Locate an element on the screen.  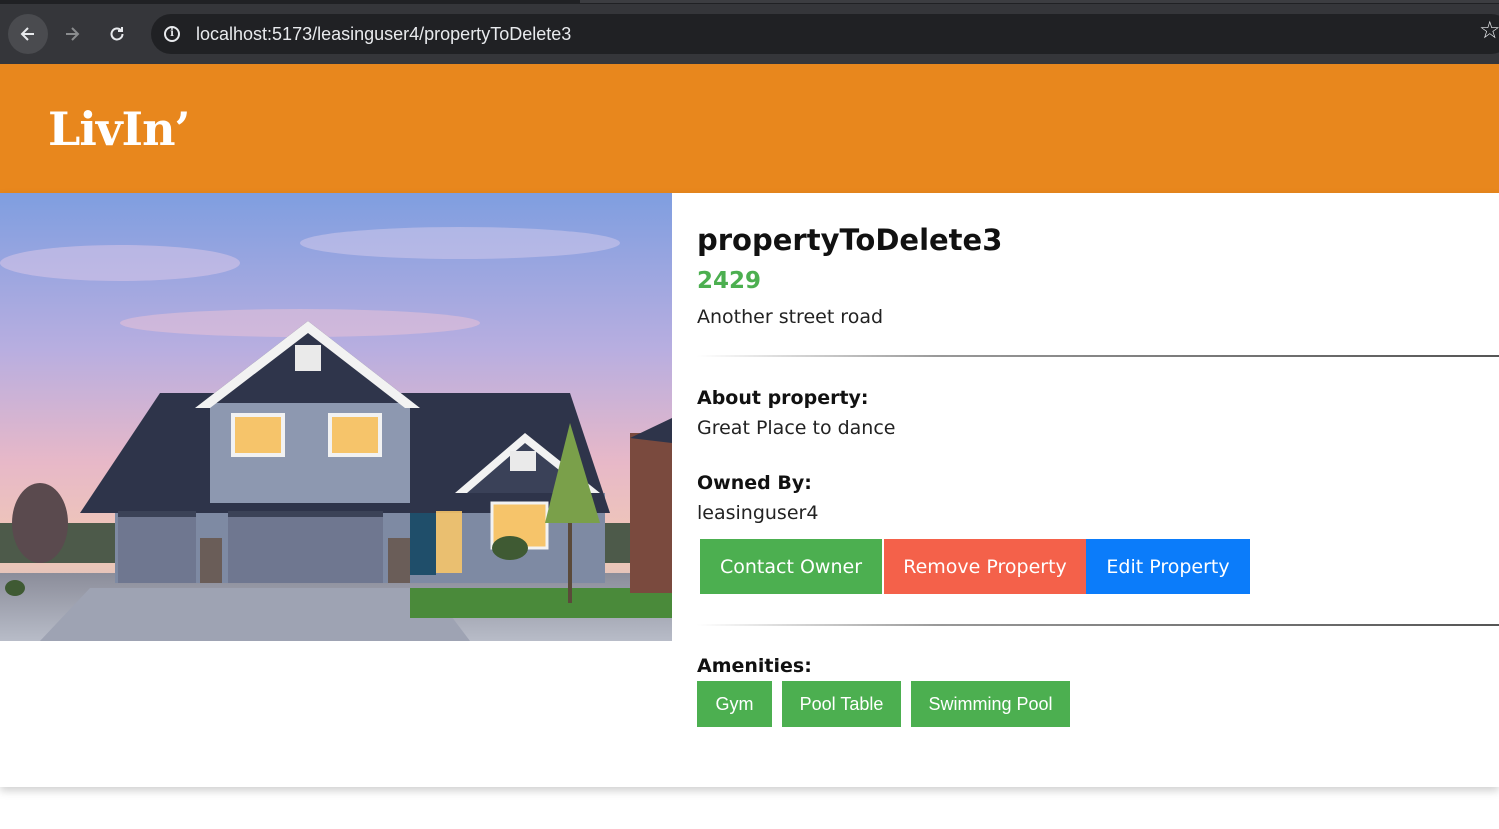
reload-icon is located at coordinates (117, 34).